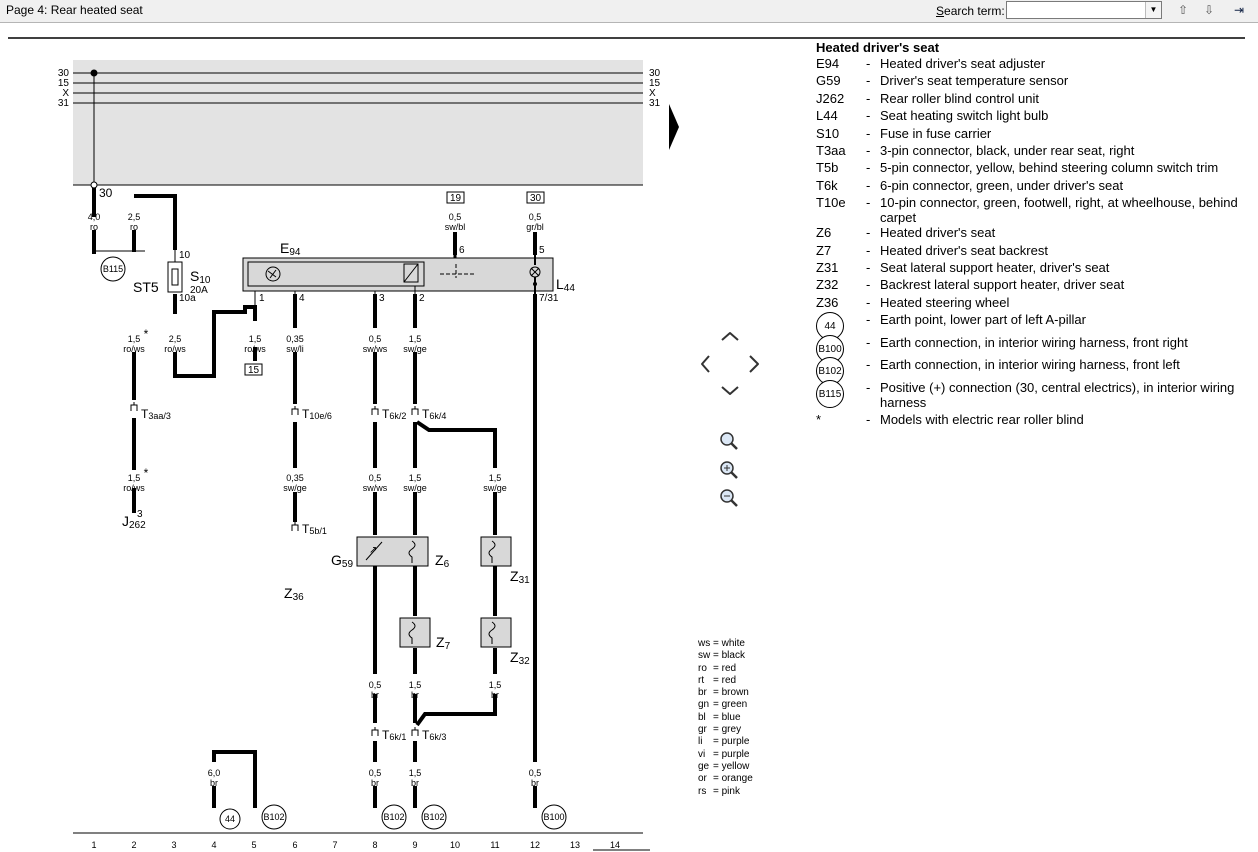 The image size is (1258, 852). I want to click on wire-label: 0,35sw/li, so click(295, 344).